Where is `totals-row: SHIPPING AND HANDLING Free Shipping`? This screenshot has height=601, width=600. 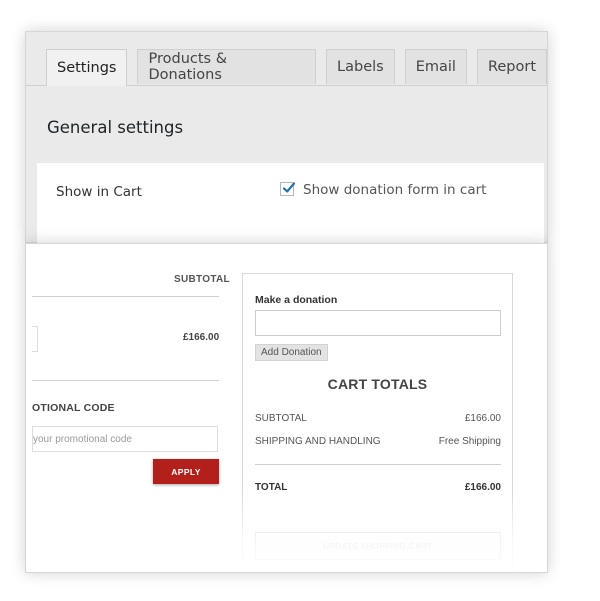
totals-row: SHIPPING AND HANDLING Free Shipping is located at coordinates (378, 441).